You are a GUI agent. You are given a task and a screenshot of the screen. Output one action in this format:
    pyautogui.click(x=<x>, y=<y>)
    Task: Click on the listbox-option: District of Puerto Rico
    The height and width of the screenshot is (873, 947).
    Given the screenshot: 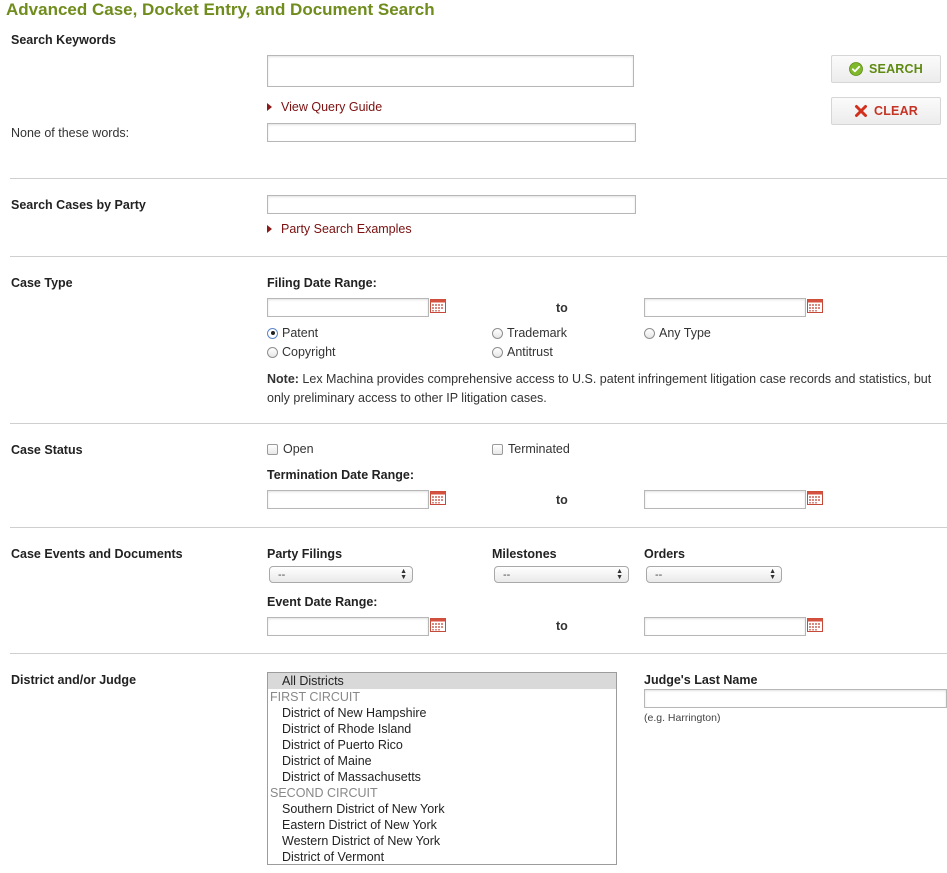 What is the action you would take?
    pyautogui.click(x=442, y=745)
    